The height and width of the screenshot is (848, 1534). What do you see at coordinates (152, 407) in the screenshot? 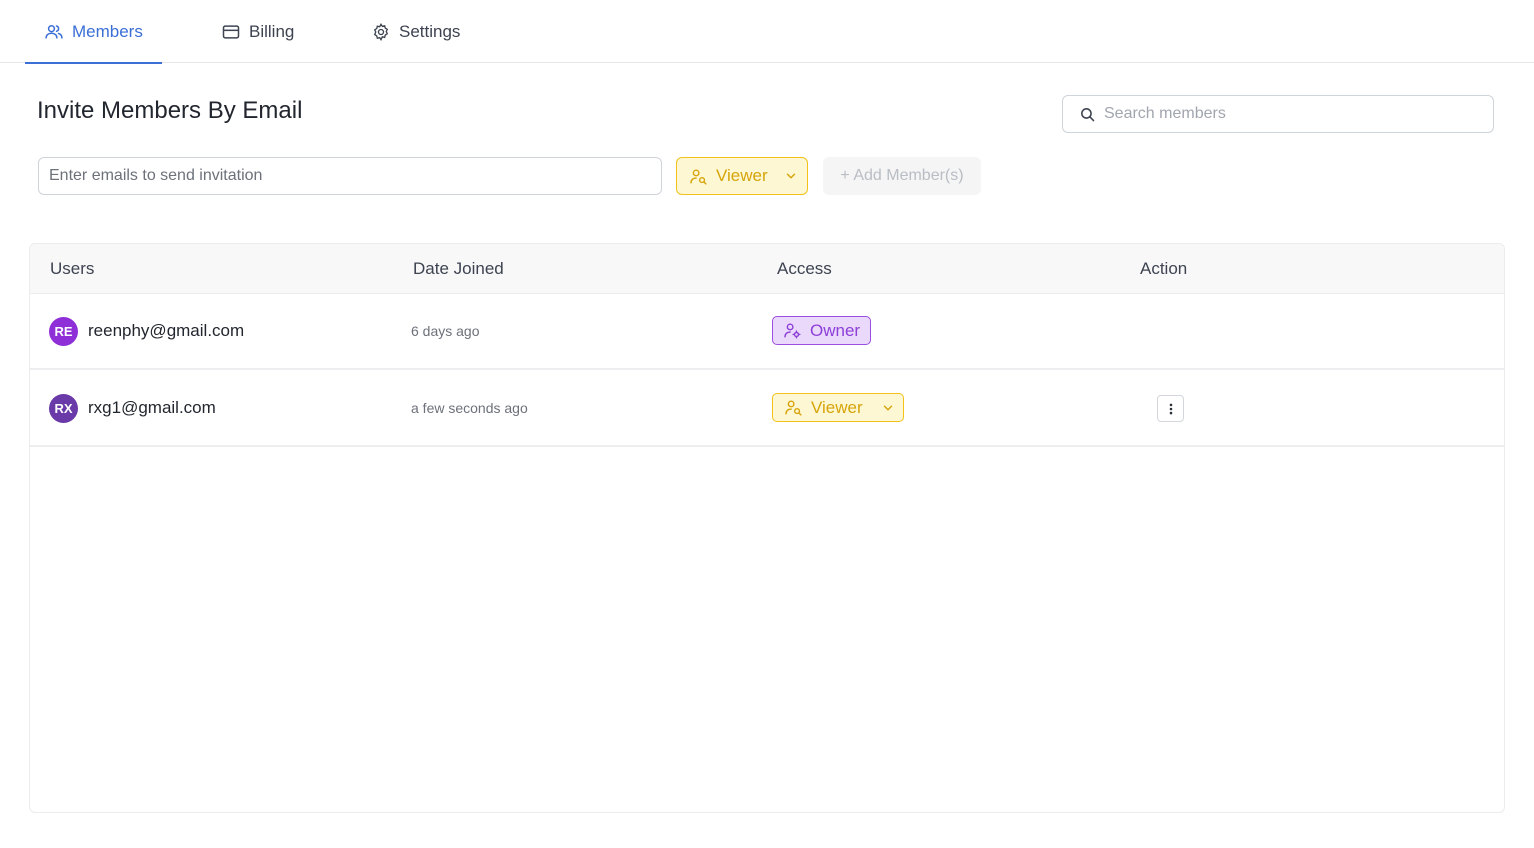
I see `user-email: rxg1@gmail.com` at bounding box center [152, 407].